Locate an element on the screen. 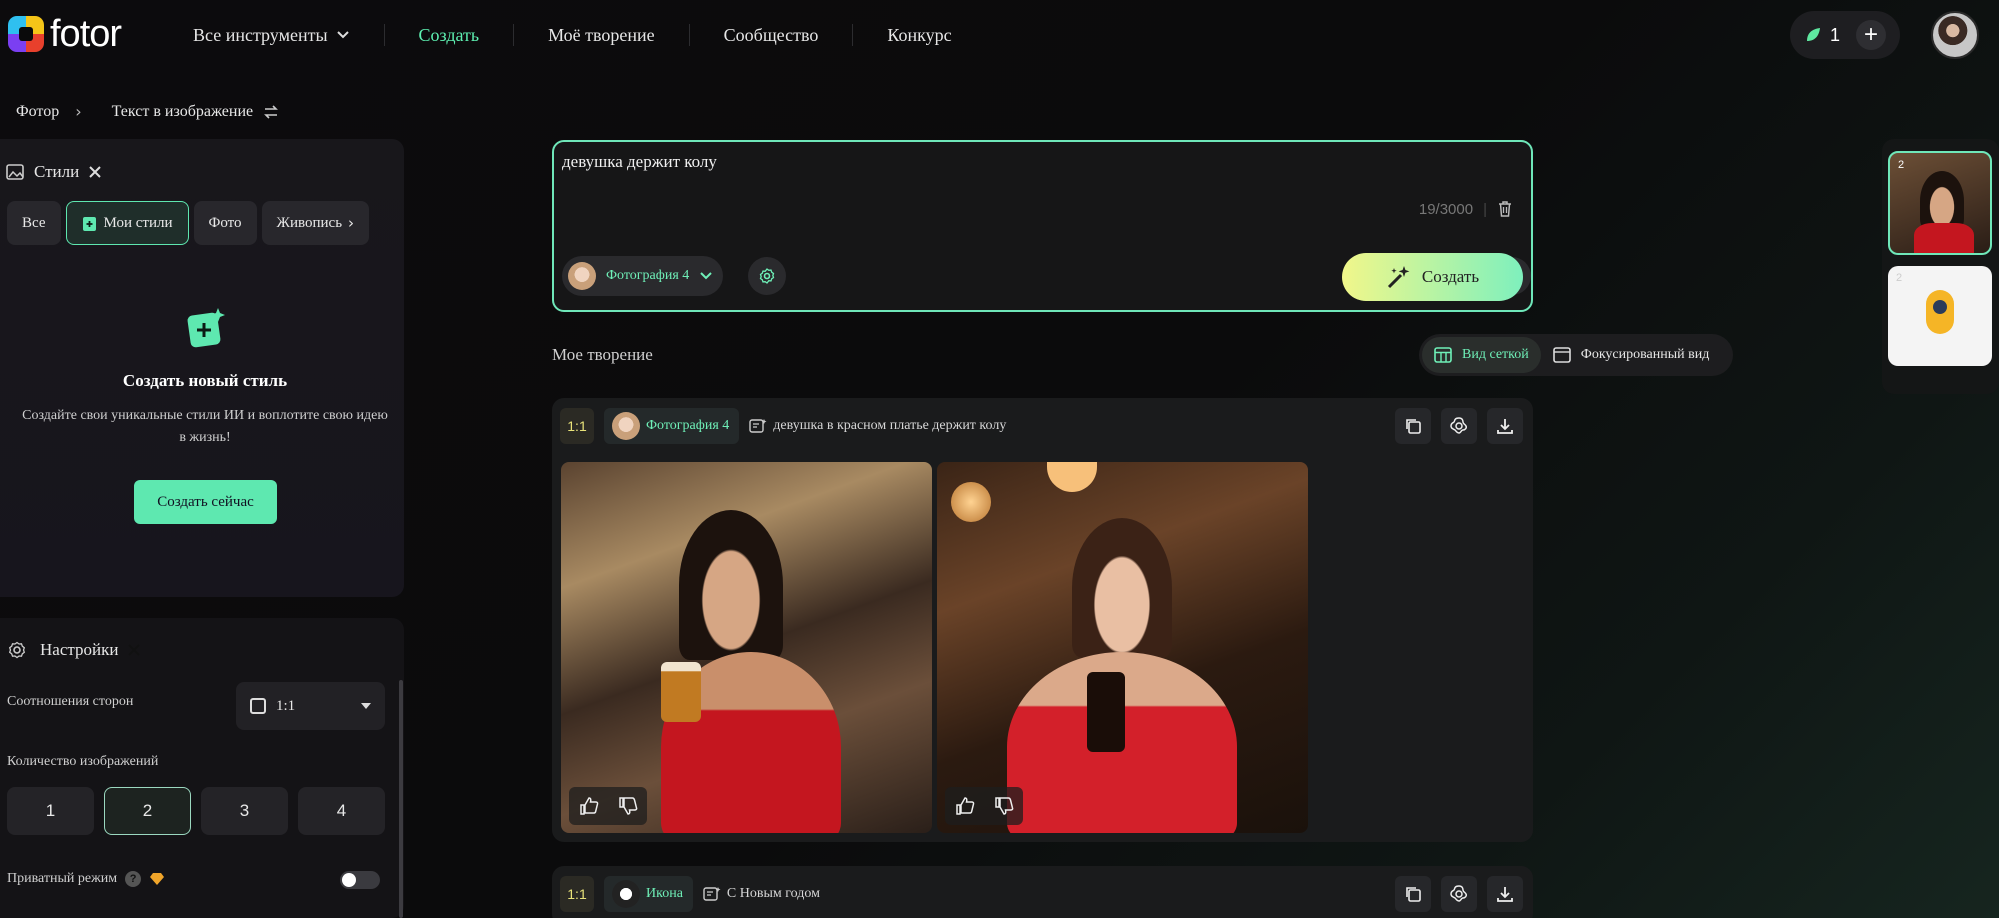 Image resolution: width=1999 pixels, height=918 pixels. card-prompt: С Новым годом is located at coordinates (761, 894).